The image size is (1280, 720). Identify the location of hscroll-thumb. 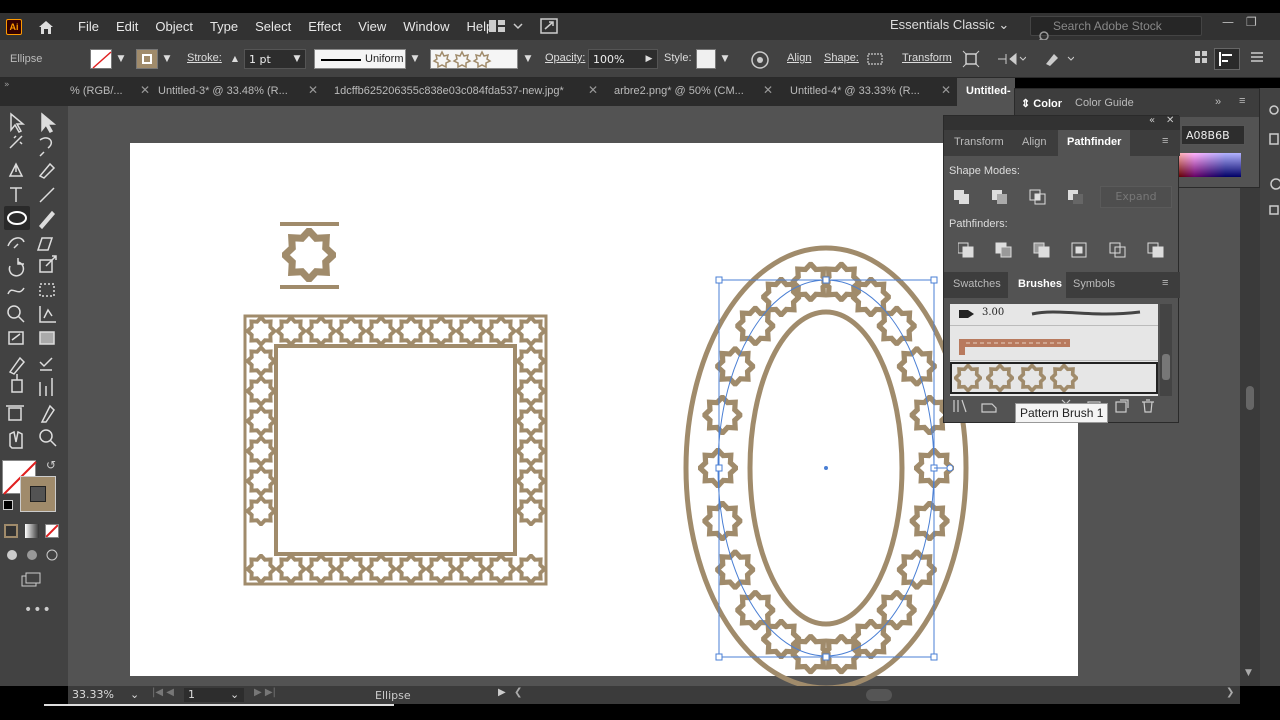
(879, 695).